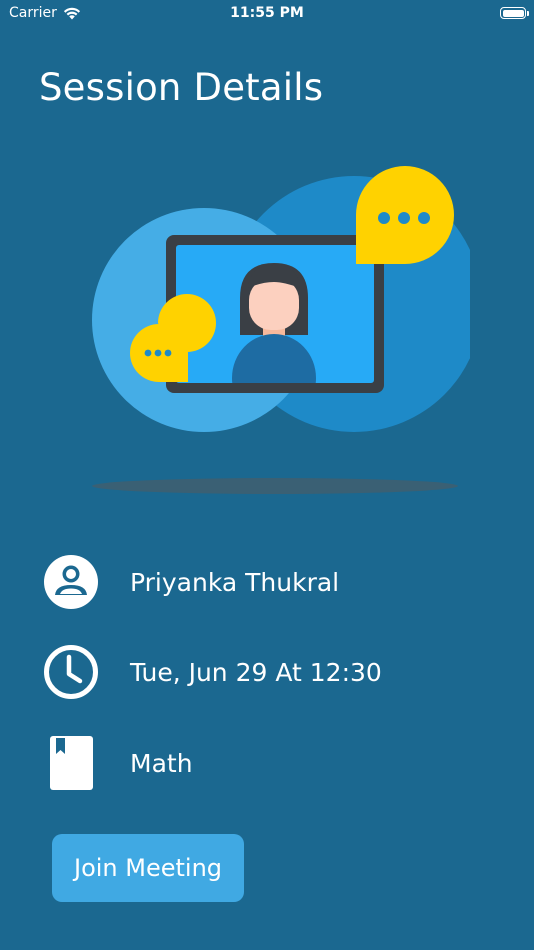 Image resolution: width=534 pixels, height=950 pixels. I want to click on person-icon, so click(71, 582).